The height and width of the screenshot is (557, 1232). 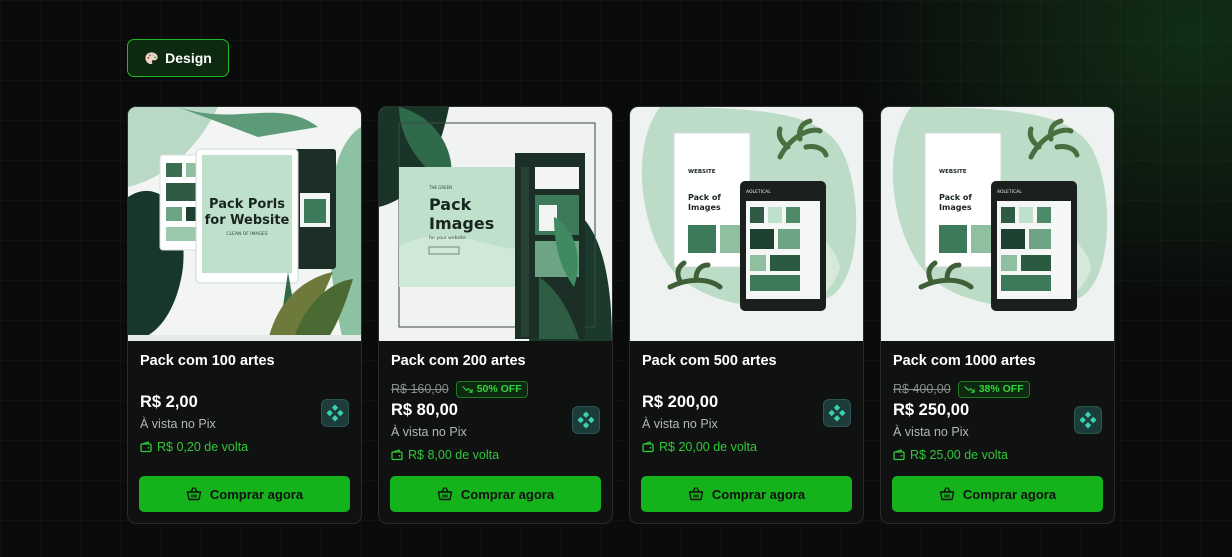 What do you see at coordinates (424, 410) in the screenshot?
I see `current-price: R$ 80,00` at bounding box center [424, 410].